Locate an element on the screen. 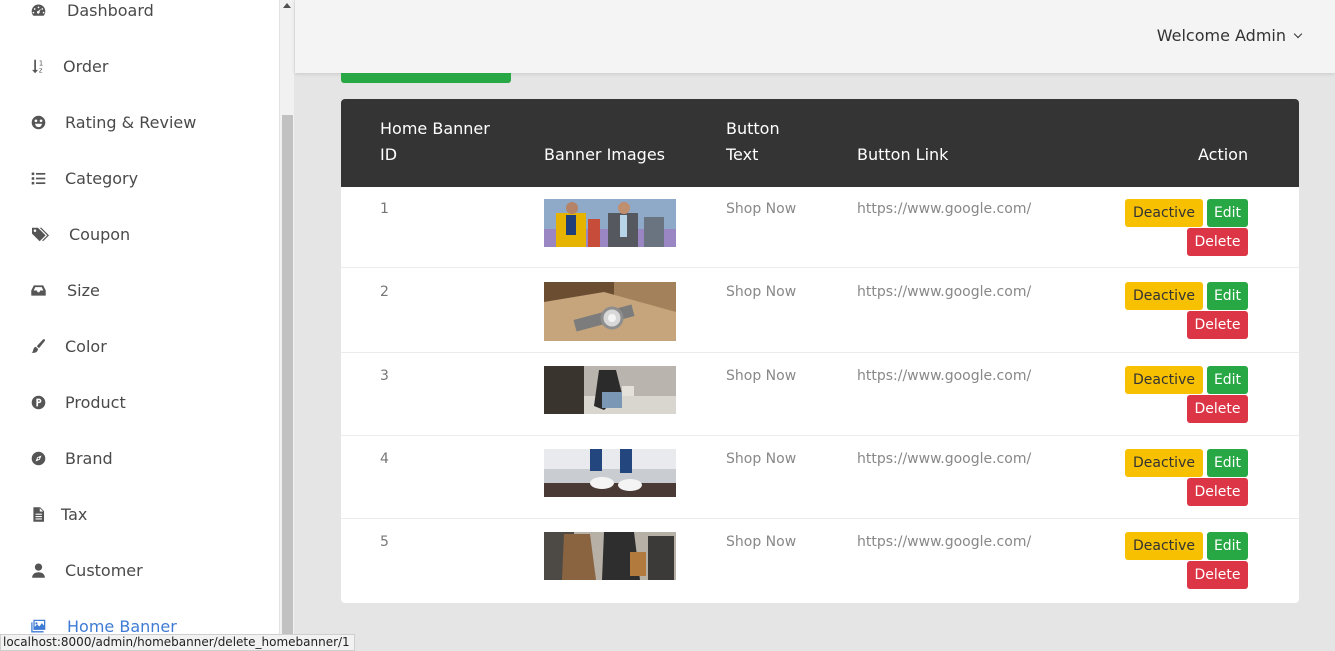  list-icon is located at coordinates (38, 178).